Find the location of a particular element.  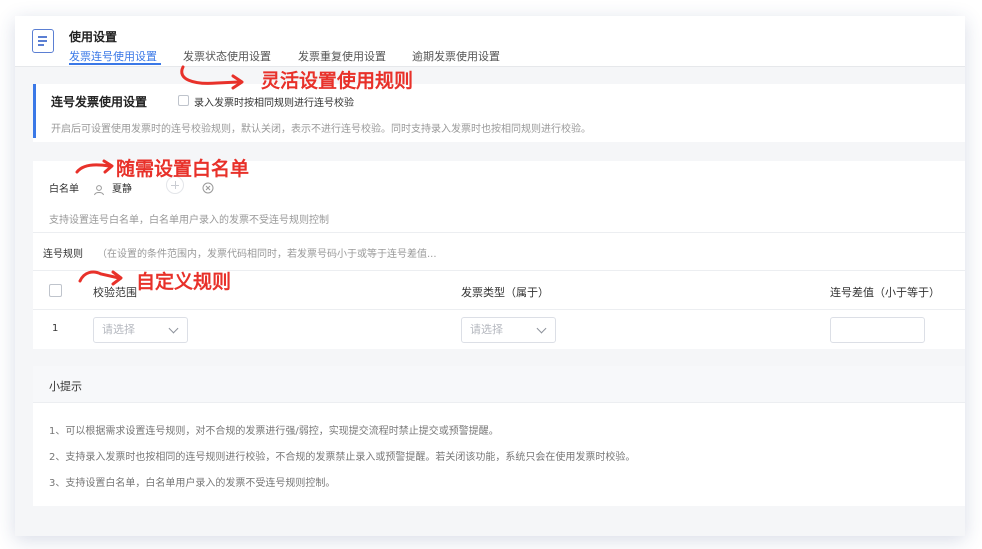

page-header: 使用设置 发票连号使用设置 发票状态使用设置 发票重复使用设置 逾期发票使用设置 is located at coordinates (490, 41).